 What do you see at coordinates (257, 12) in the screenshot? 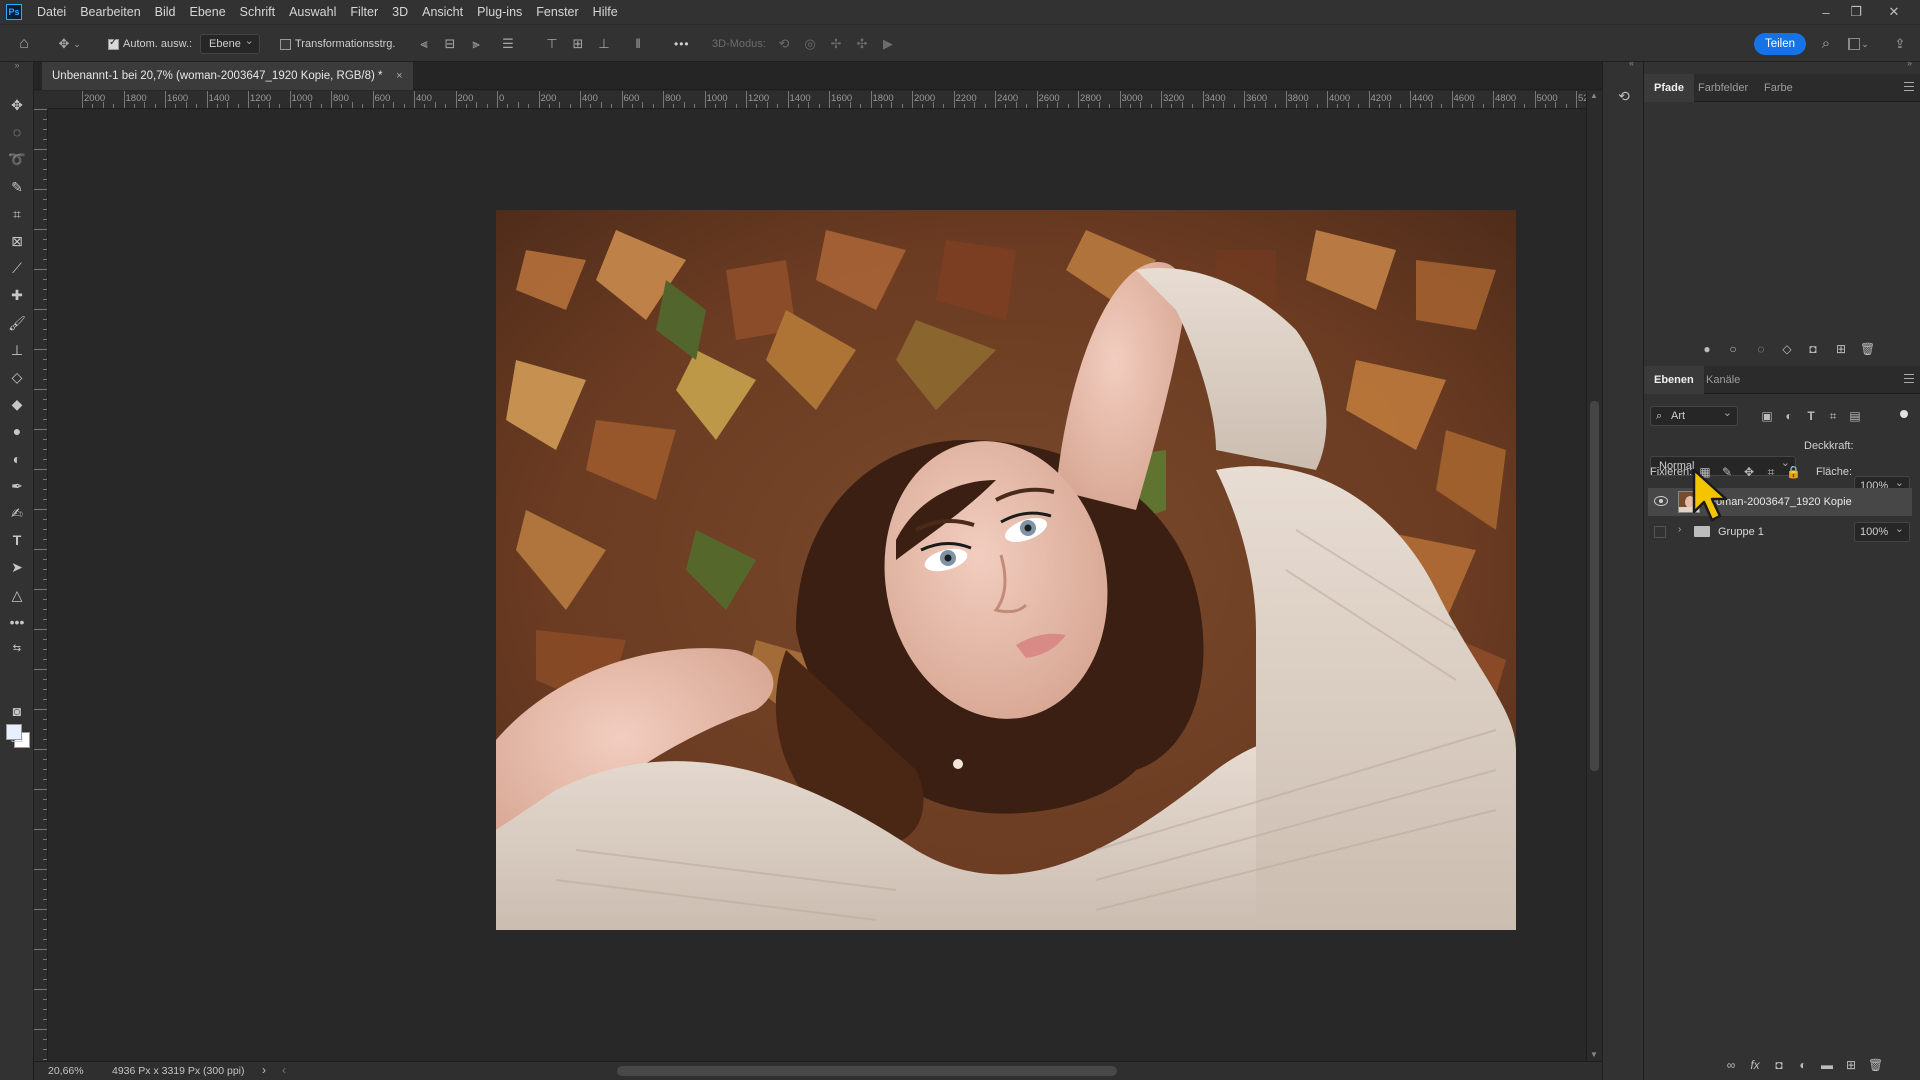
I see `menu-schrift: Schrift` at bounding box center [257, 12].